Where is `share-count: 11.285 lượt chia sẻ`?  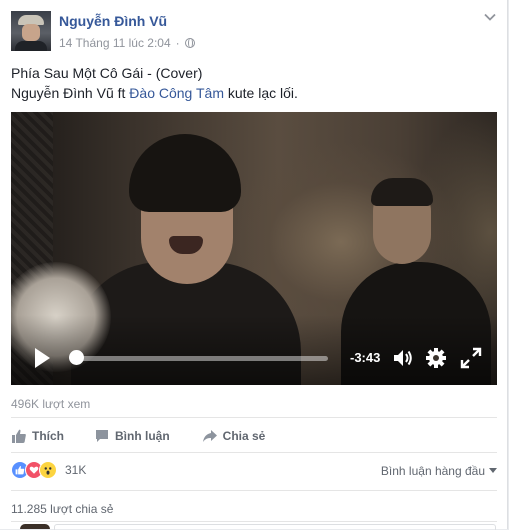
share-count: 11.285 lượt chia sẻ is located at coordinates (62, 509).